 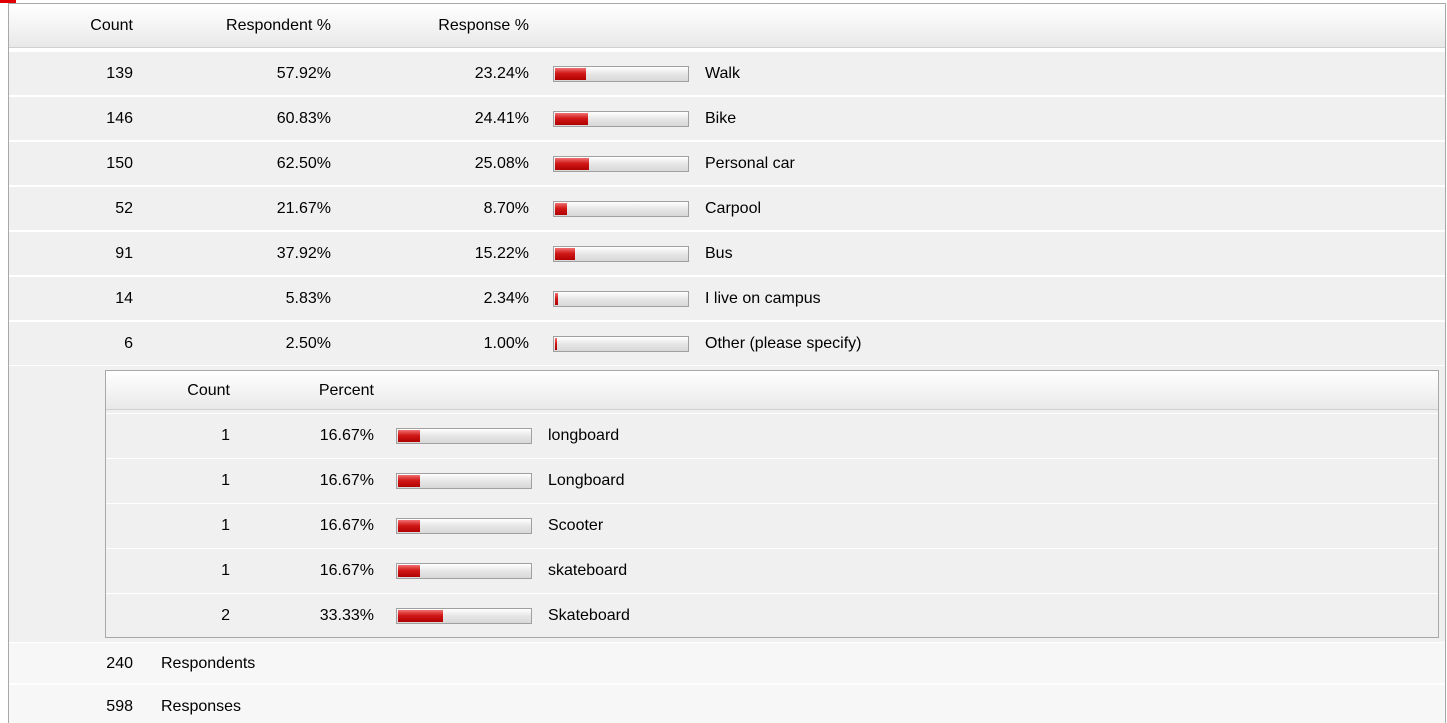 What do you see at coordinates (208, 663) in the screenshot?
I see `respondents-label: Respondents` at bounding box center [208, 663].